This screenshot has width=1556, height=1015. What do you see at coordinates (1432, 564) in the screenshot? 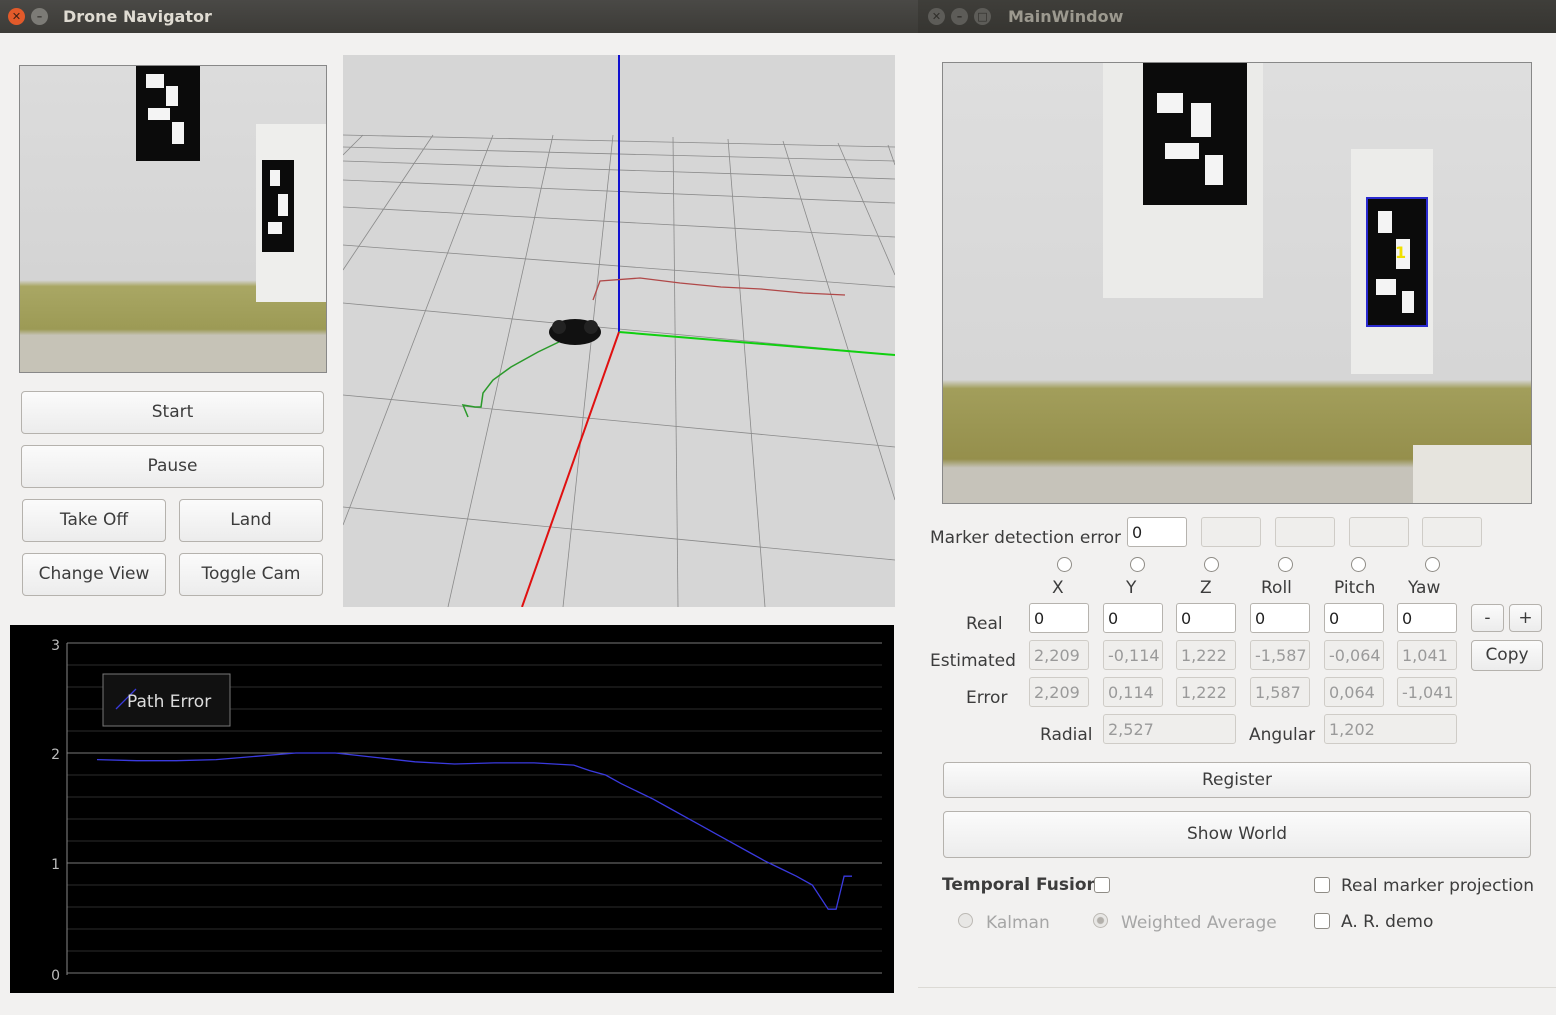
I see `radio-yaw` at bounding box center [1432, 564].